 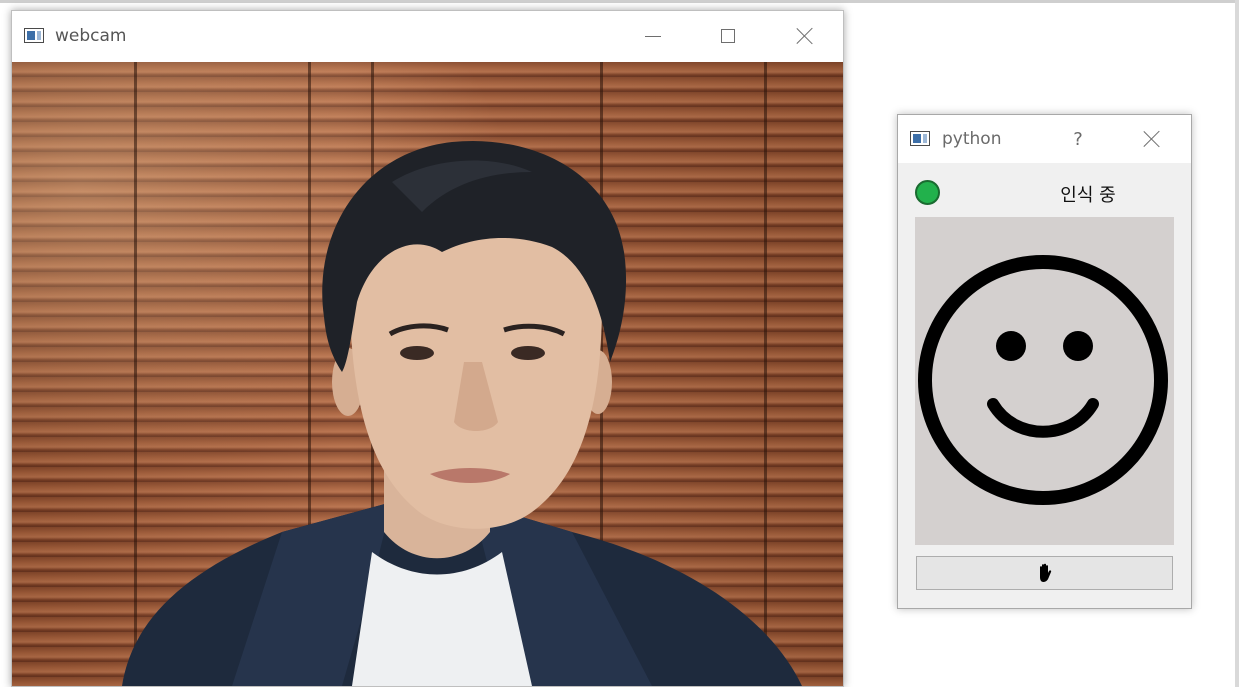 I want to click on python-titlebar: python ?, so click(x=1044, y=139).